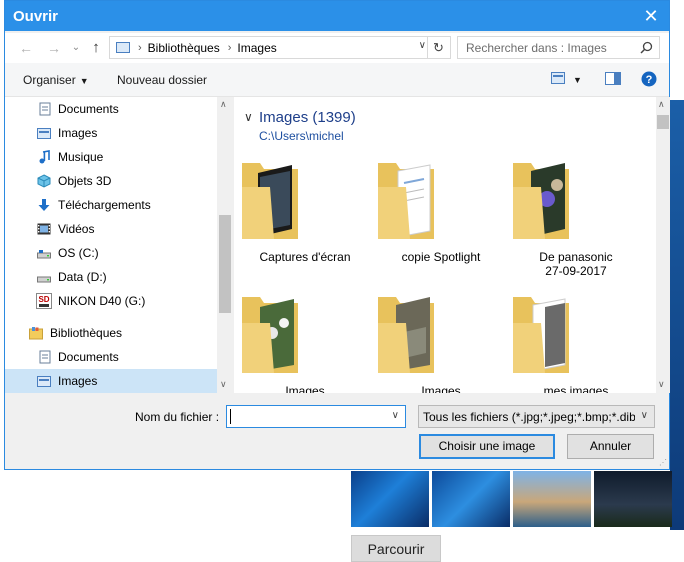 This screenshot has height=562, width=684. I want to click on up-arrow-icon: ↑, so click(96, 48).